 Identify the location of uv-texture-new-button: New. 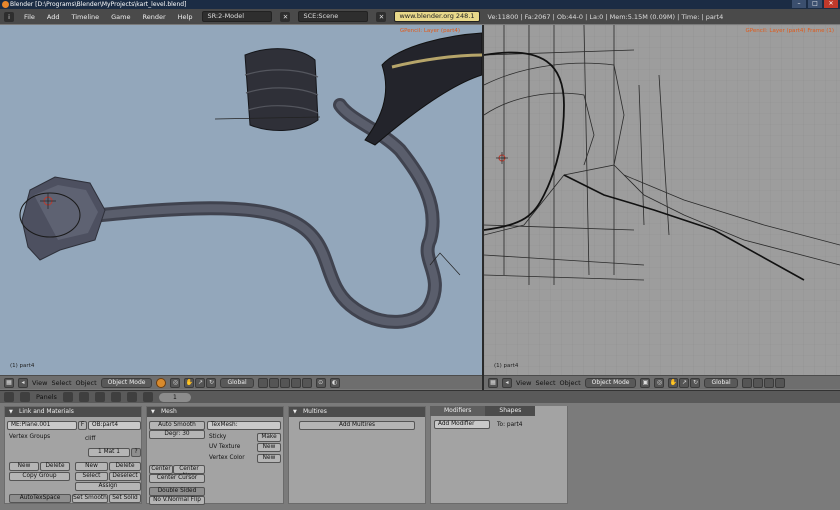
(269, 447).